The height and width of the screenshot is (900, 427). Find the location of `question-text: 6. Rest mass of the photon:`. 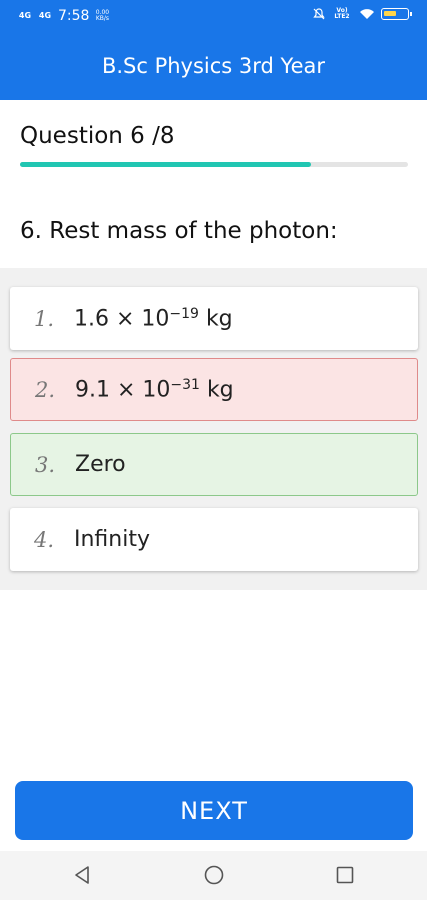

question-text: 6. Rest mass of the photon: is located at coordinates (179, 231).